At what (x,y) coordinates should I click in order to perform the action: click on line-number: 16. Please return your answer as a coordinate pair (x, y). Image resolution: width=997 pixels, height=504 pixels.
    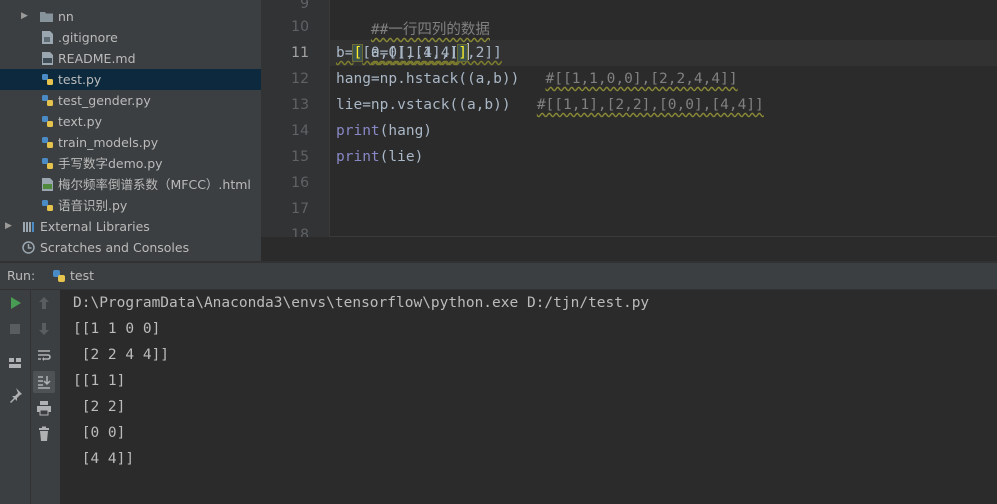
    Looking at the image, I should click on (300, 183).